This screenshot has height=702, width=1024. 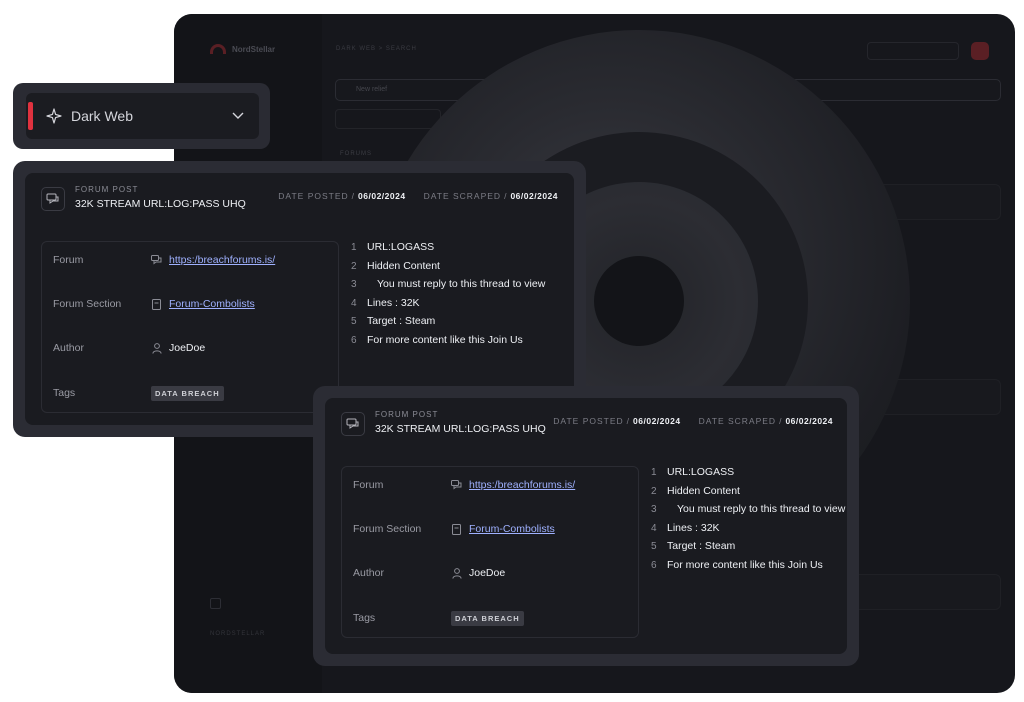 I want to click on workspace-name: NORDSTELLAR, so click(x=237, y=634).